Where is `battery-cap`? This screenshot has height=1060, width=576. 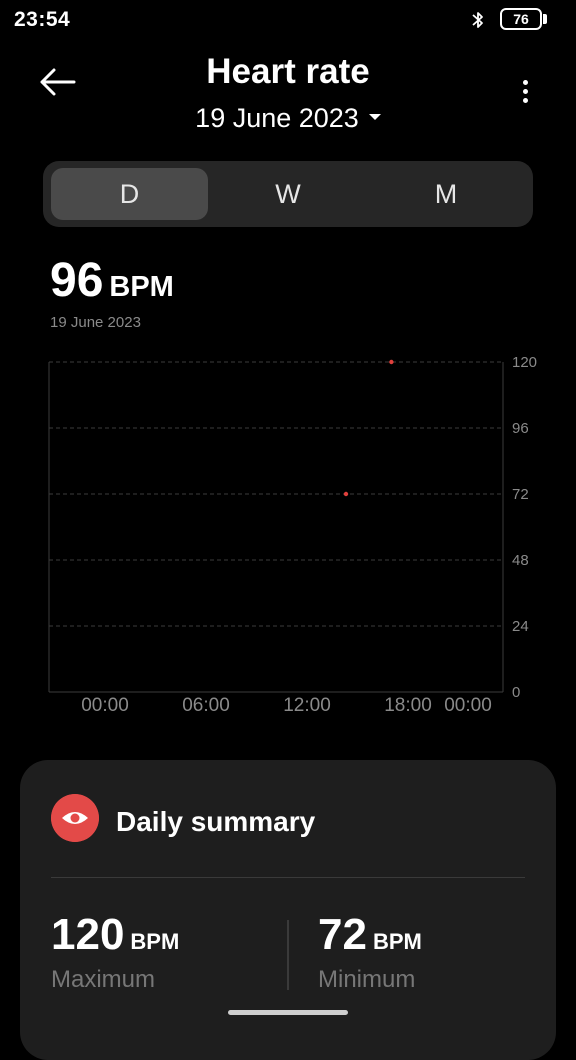 battery-cap is located at coordinates (545, 19).